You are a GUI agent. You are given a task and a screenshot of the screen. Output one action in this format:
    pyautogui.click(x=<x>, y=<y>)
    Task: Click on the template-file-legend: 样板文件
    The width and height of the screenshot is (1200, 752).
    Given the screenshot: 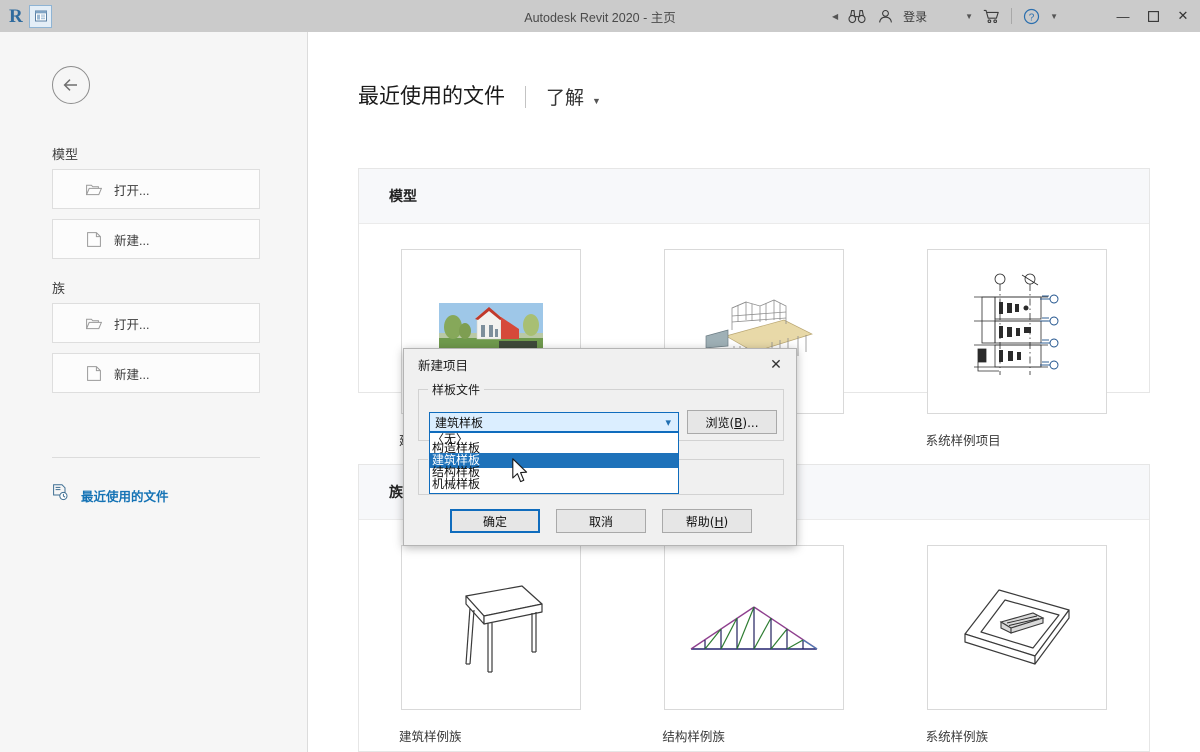 What is the action you would take?
    pyautogui.click(x=456, y=389)
    